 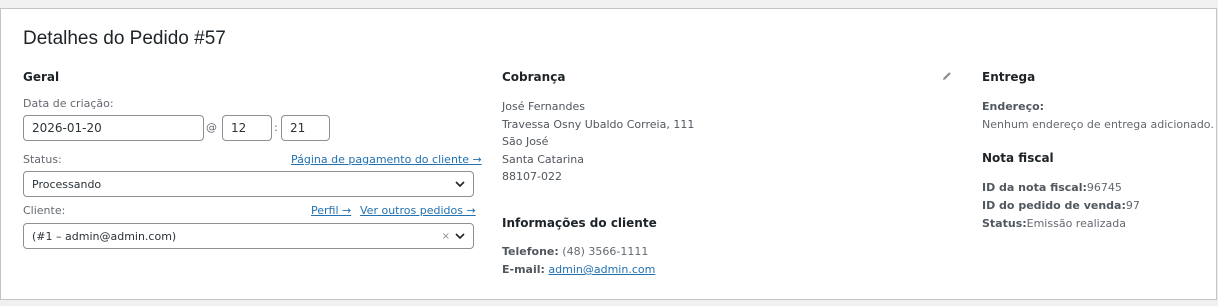 What do you see at coordinates (543, 159) in the screenshot?
I see `billing-address-line: Santa Catarina` at bounding box center [543, 159].